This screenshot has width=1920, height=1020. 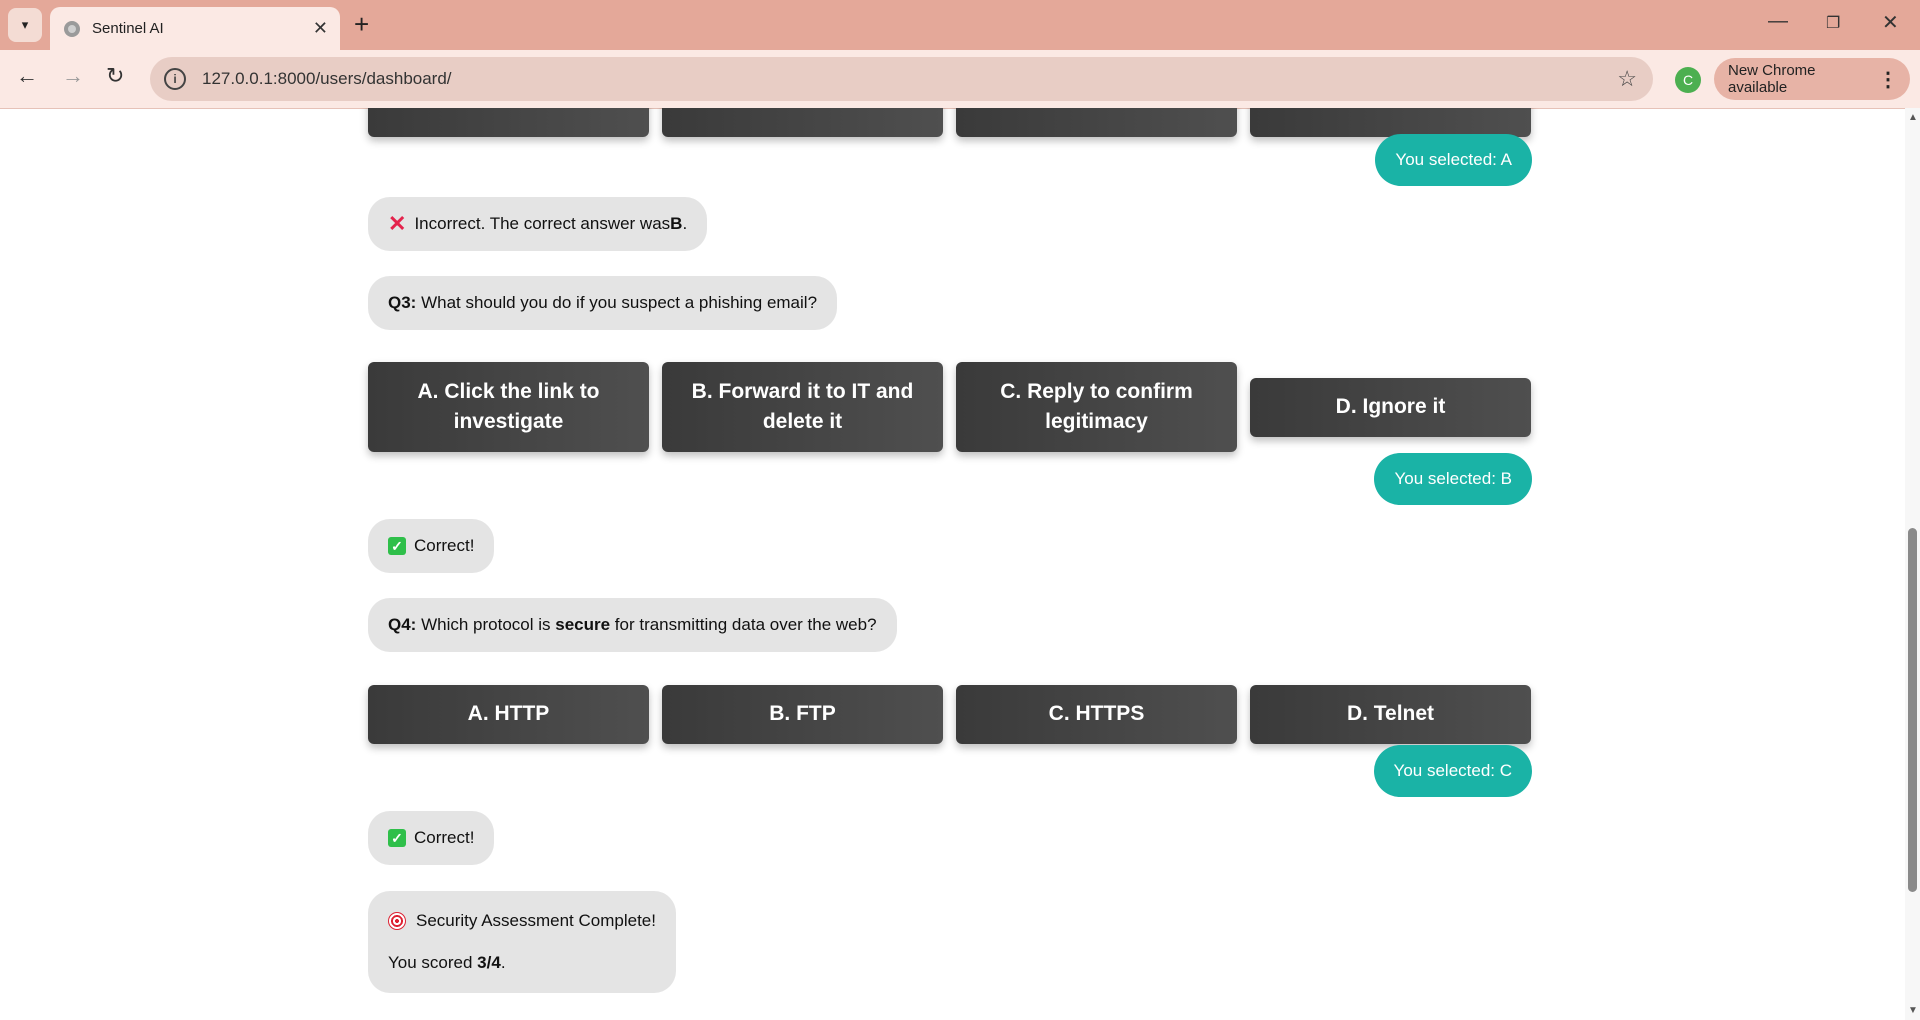 What do you see at coordinates (397, 223) in the screenshot?
I see `cross-mark-icon: ✕` at bounding box center [397, 223].